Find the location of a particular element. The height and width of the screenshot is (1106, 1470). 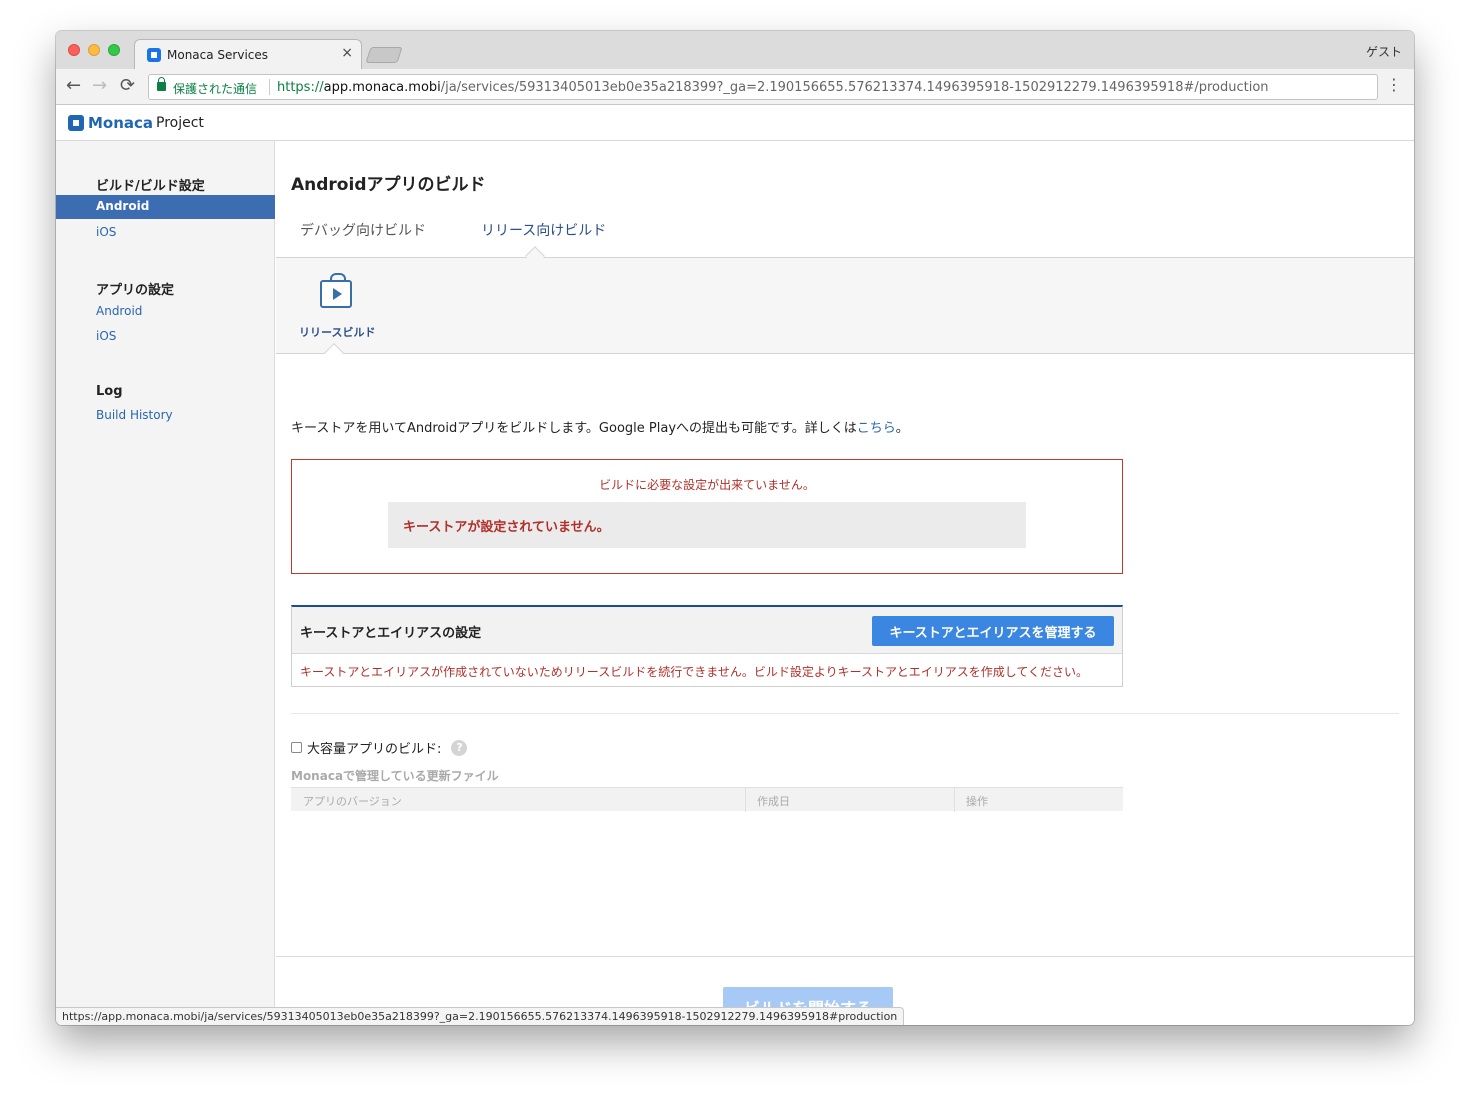

files-title: Monacaで管理している更新ファイル is located at coordinates (395, 776).